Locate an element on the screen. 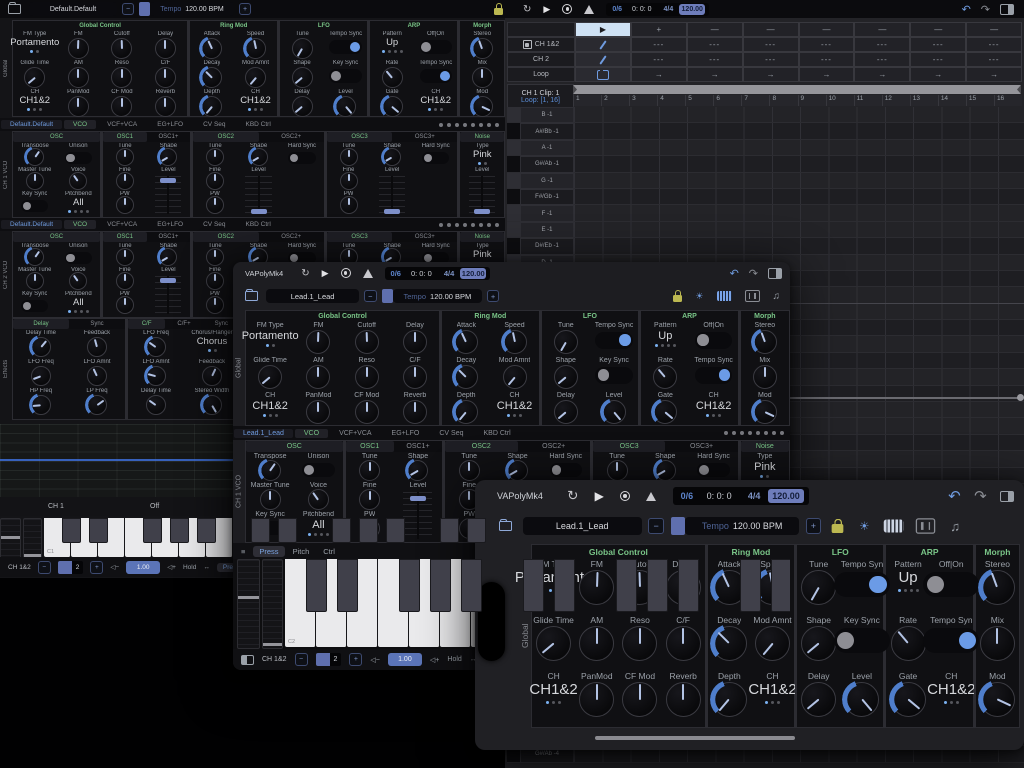  tab-osc2: OSC2 is located at coordinates (226, 137).